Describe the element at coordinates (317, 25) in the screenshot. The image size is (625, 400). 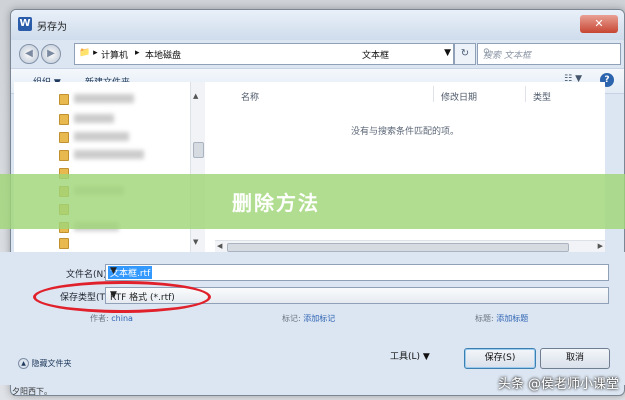
I see `title-bar: W 另存为 ✕` at that location.